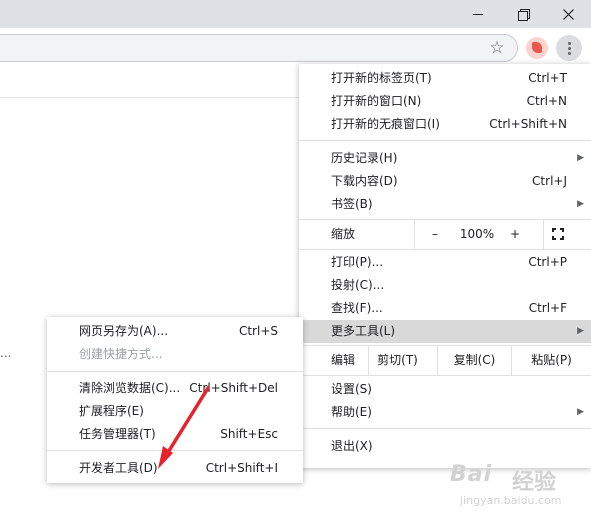 Image resolution: width=591 pixels, height=520 pixels. What do you see at coordinates (445, 331) in the screenshot?
I see `menu-item-more-tools: 更多工具(L) ▶` at bounding box center [445, 331].